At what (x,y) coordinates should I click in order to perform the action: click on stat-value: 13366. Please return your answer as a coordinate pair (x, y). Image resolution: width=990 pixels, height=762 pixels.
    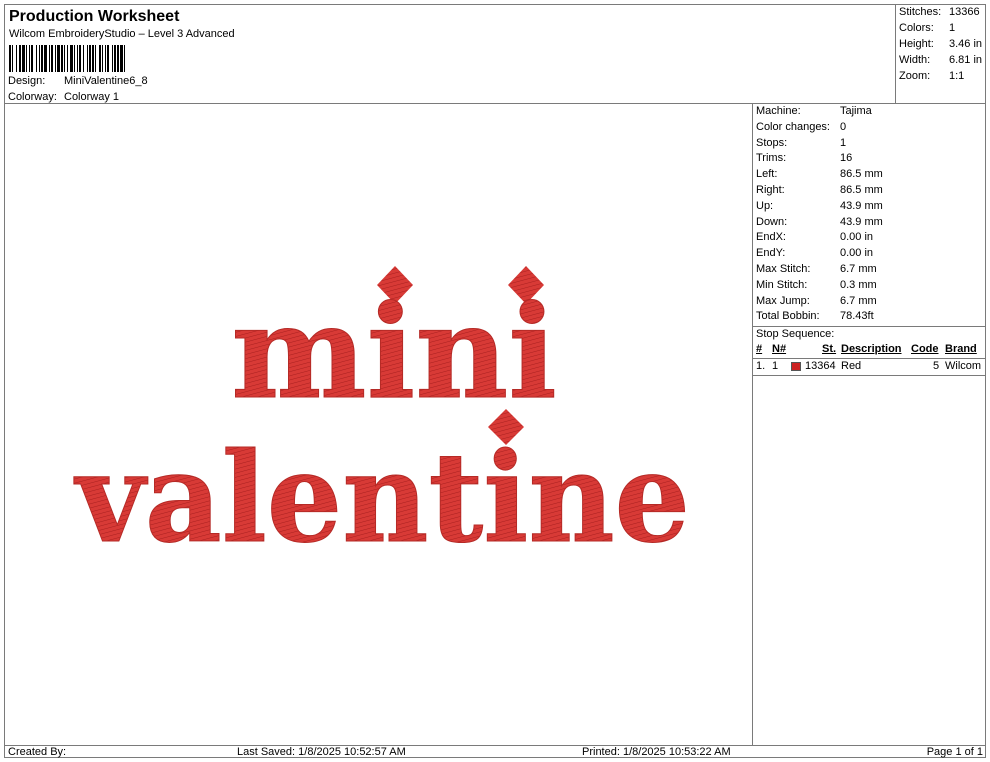
    Looking at the image, I should click on (964, 12).